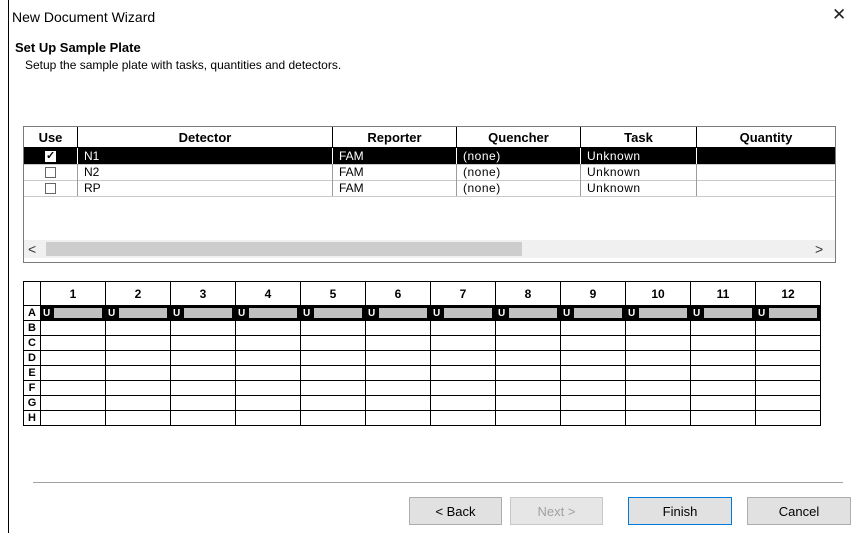 This screenshot has width=856, height=533. Describe the element at coordinates (32, 343) in the screenshot. I see `plate-row-header: C` at that location.